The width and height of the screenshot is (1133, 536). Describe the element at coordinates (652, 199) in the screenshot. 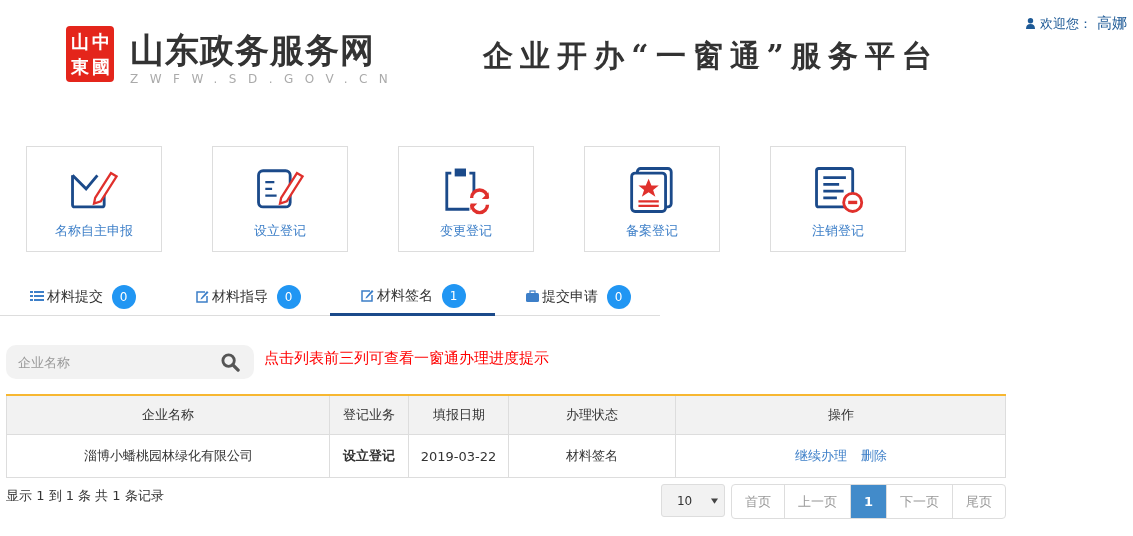

I see `service-tile: 备案登记` at that location.